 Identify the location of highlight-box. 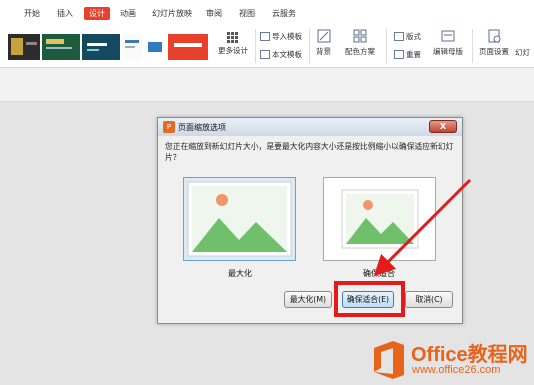
(369, 299).